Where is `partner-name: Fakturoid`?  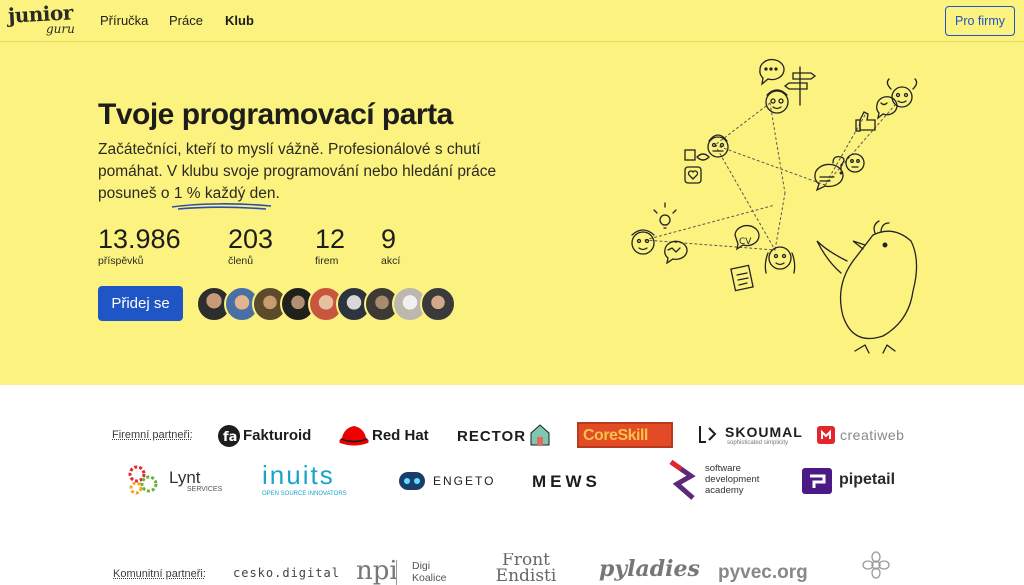 partner-name: Fakturoid is located at coordinates (277, 435).